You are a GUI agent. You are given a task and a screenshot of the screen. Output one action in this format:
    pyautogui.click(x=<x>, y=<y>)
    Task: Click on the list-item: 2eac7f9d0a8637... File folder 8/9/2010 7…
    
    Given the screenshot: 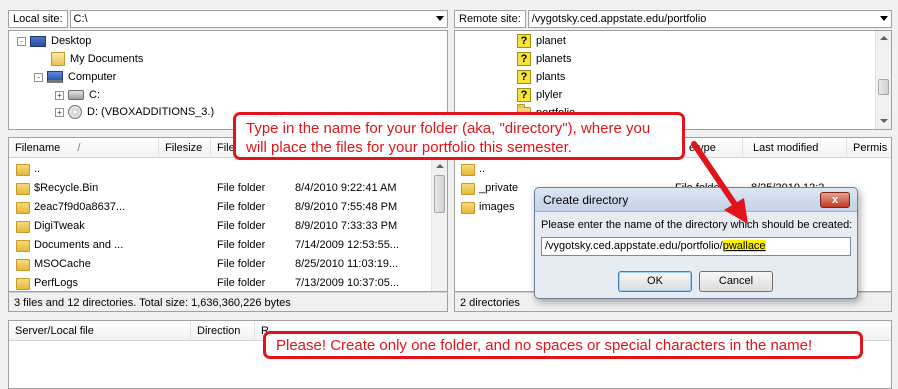 What is the action you would take?
    pyautogui.click(x=220, y=207)
    